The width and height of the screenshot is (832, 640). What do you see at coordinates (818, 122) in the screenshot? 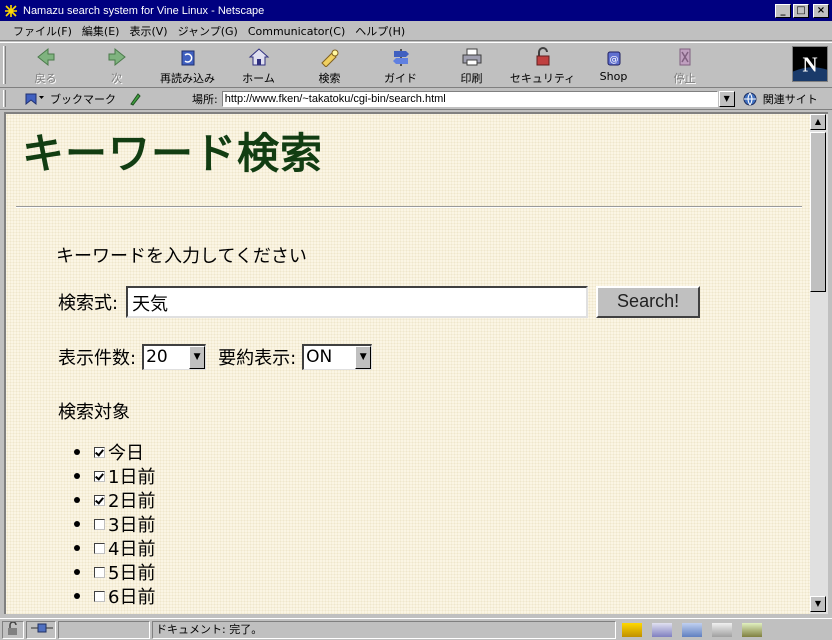
I see `scroll-up-button: ▲` at bounding box center [818, 122].